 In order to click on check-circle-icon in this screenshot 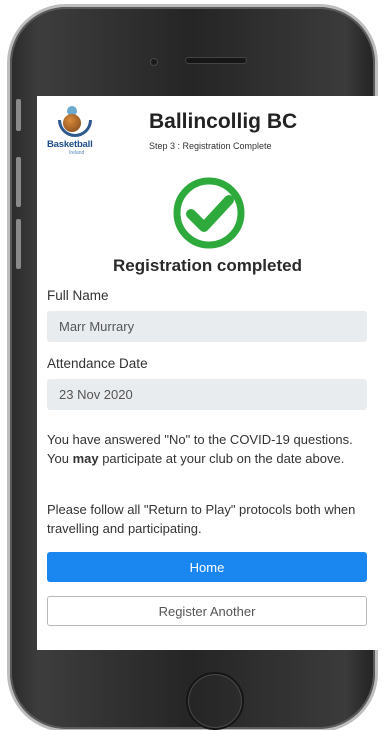, I will do `click(209, 213)`.